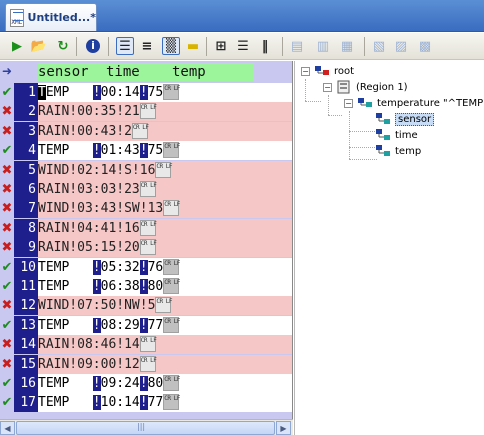  I want to click on ruler-button: ▬, so click(193, 46).